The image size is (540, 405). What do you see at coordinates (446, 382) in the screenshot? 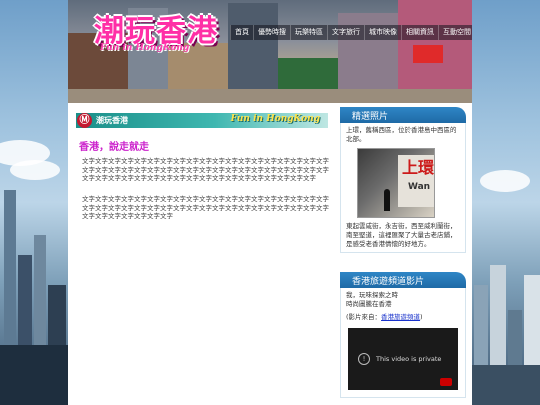
I see `youtube-icon` at bounding box center [446, 382].